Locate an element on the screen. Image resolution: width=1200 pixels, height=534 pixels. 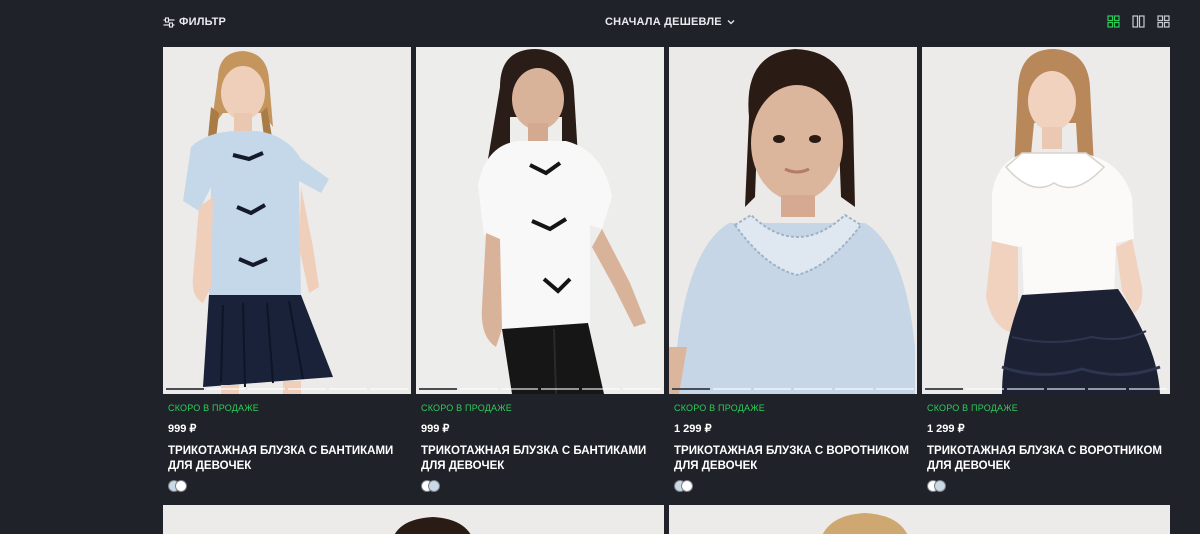
product-grid-next-row is located at coordinates (666, 519).